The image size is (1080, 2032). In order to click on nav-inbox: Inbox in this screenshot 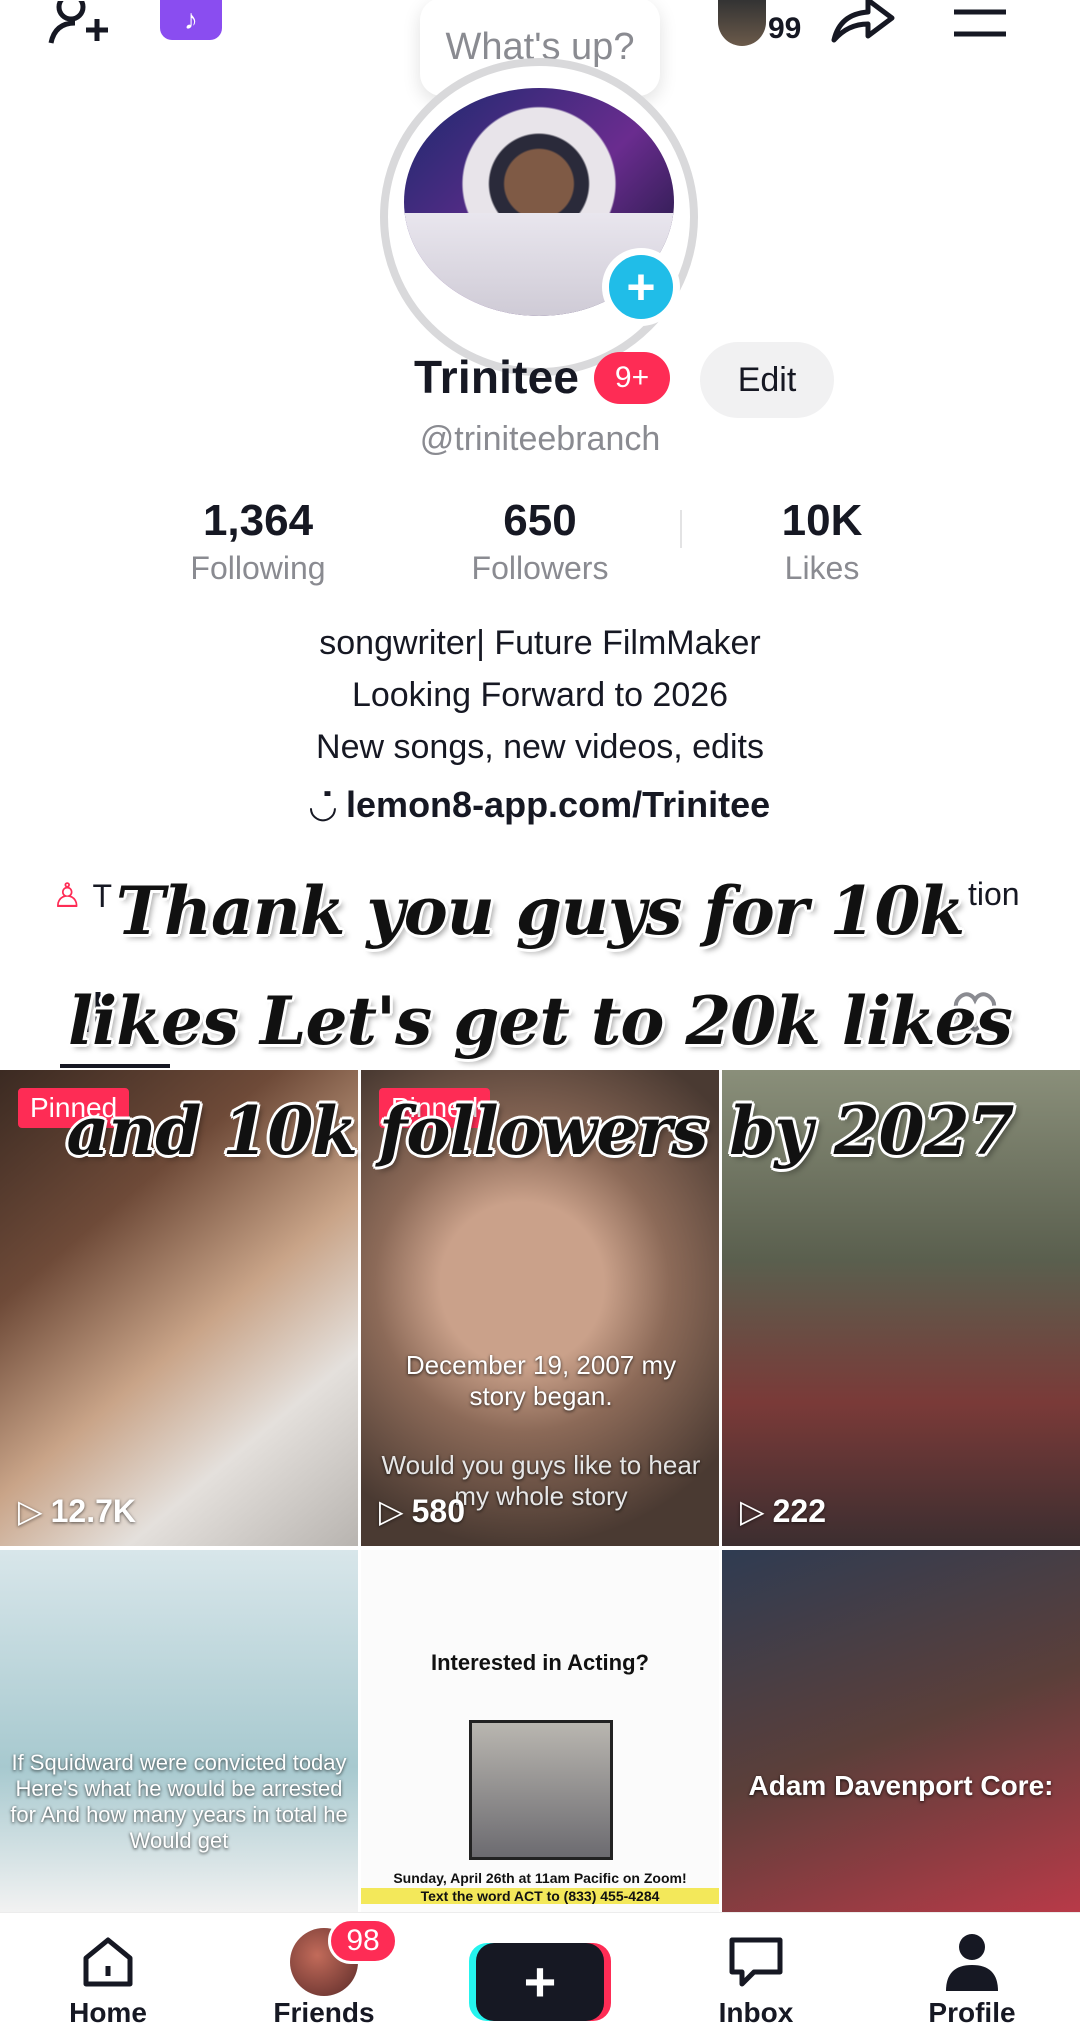, I will do `click(756, 1972)`.